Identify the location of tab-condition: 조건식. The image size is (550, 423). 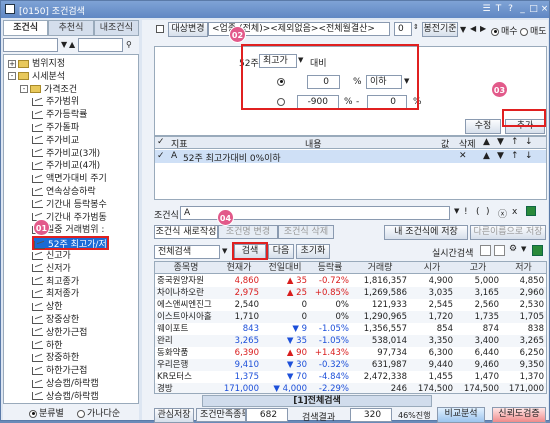
(26, 28).